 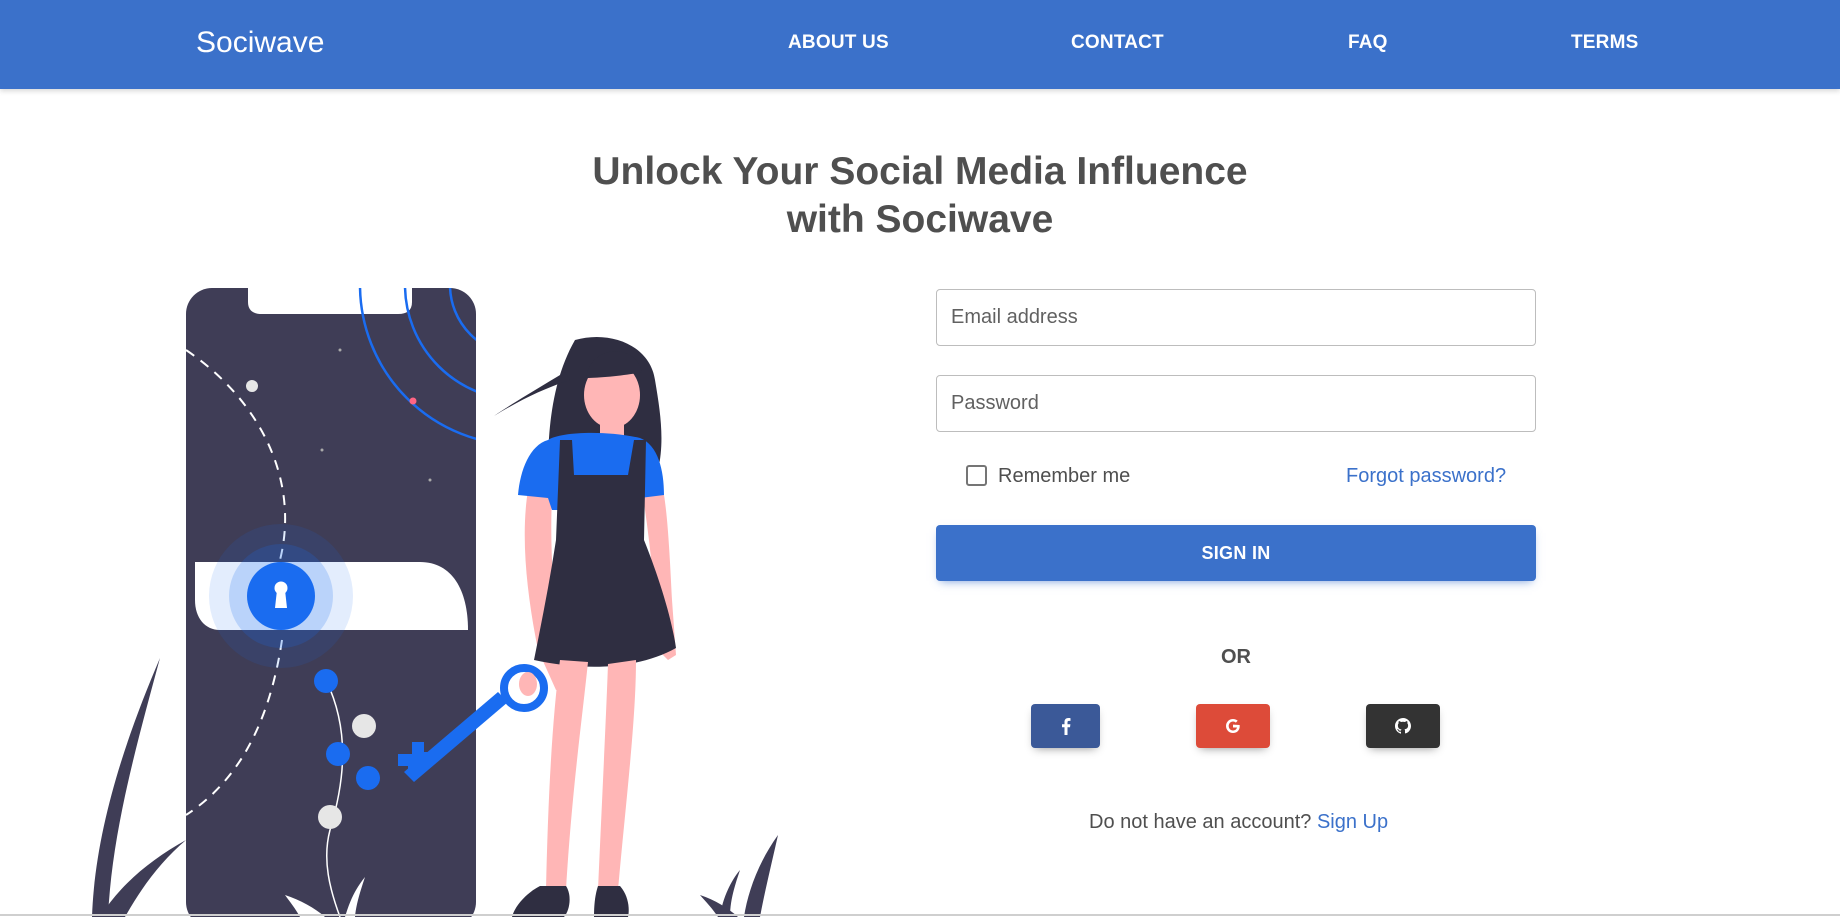 What do you see at coordinates (1236, 317) in the screenshot?
I see `email-input` at bounding box center [1236, 317].